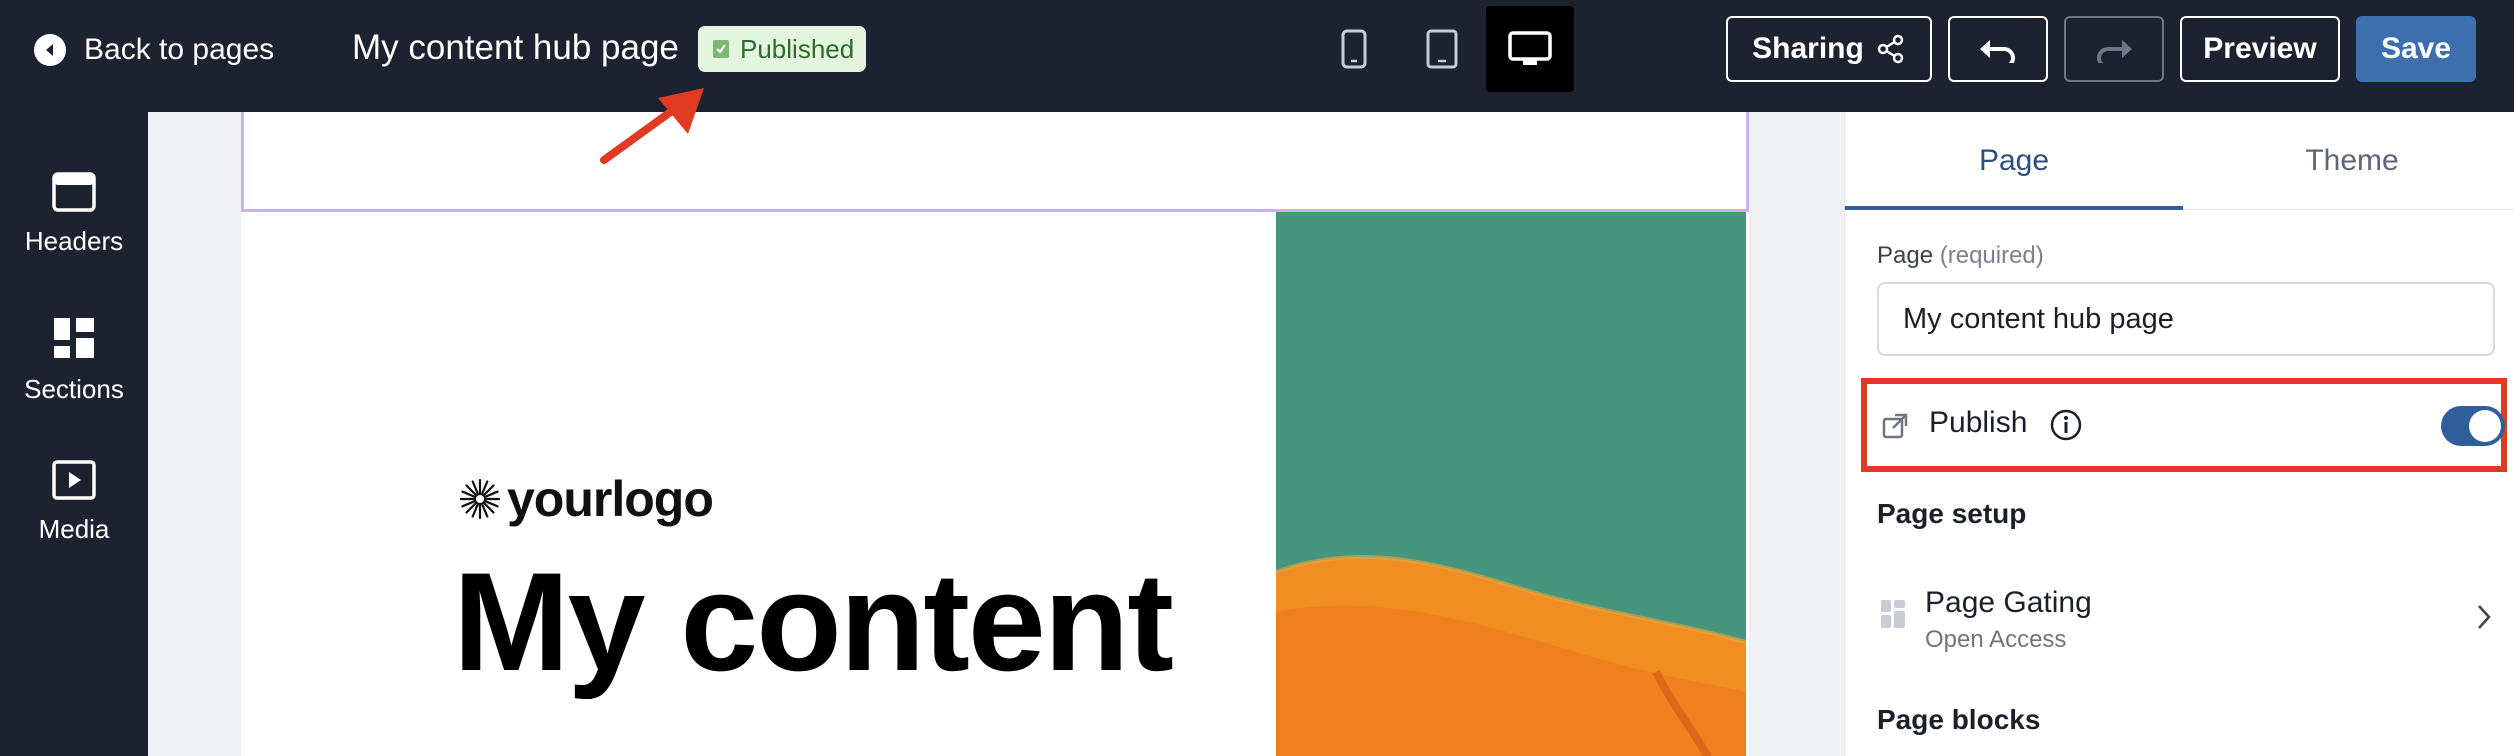 The width and height of the screenshot is (2514, 756). I want to click on status-badge: Published, so click(782, 49).